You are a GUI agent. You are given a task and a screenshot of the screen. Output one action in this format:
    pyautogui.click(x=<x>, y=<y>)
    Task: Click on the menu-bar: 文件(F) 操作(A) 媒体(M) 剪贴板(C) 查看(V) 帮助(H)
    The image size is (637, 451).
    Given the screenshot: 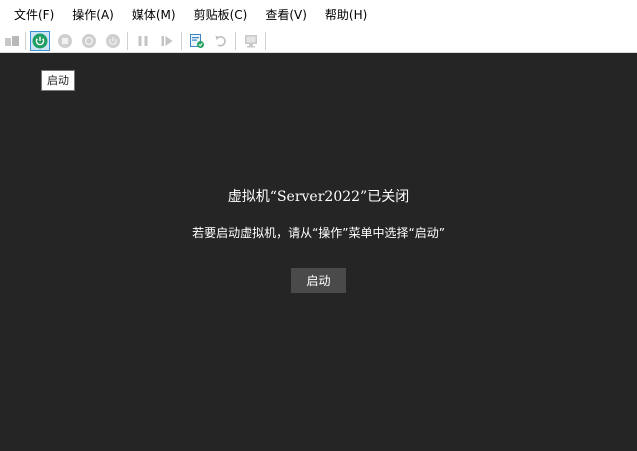 What is the action you would take?
    pyautogui.click(x=318, y=14)
    